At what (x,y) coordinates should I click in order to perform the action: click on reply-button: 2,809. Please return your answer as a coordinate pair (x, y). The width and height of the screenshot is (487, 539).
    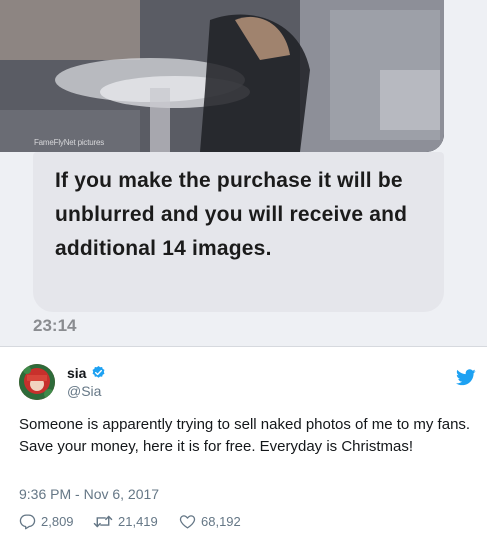
    Looking at the image, I should click on (46, 521).